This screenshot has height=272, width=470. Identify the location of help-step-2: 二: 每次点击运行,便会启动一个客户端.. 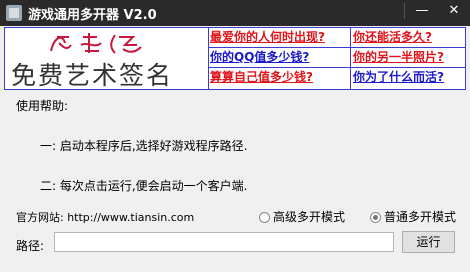
(144, 186).